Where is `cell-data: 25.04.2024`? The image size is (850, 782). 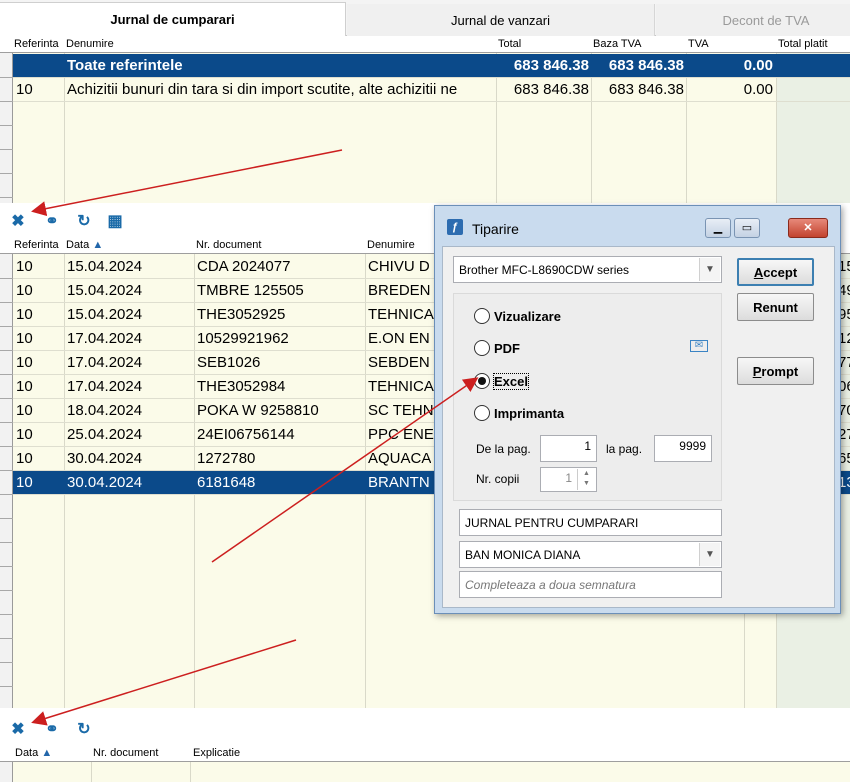
cell-data: 25.04.2024 is located at coordinates (105, 434).